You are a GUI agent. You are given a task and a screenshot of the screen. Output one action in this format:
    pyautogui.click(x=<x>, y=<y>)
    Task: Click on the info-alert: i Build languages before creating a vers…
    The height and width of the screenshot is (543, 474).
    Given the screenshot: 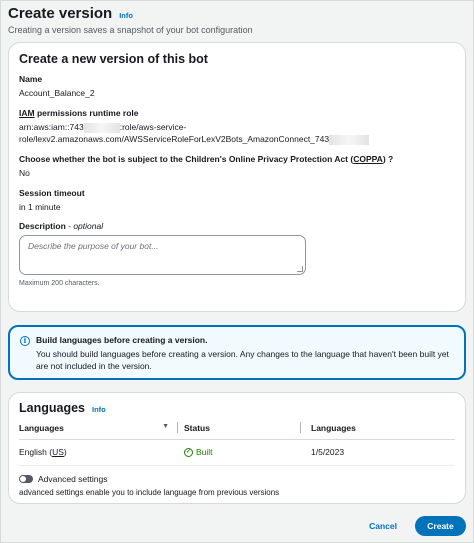 What is the action you would take?
    pyautogui.click(x=237, y=352)
    